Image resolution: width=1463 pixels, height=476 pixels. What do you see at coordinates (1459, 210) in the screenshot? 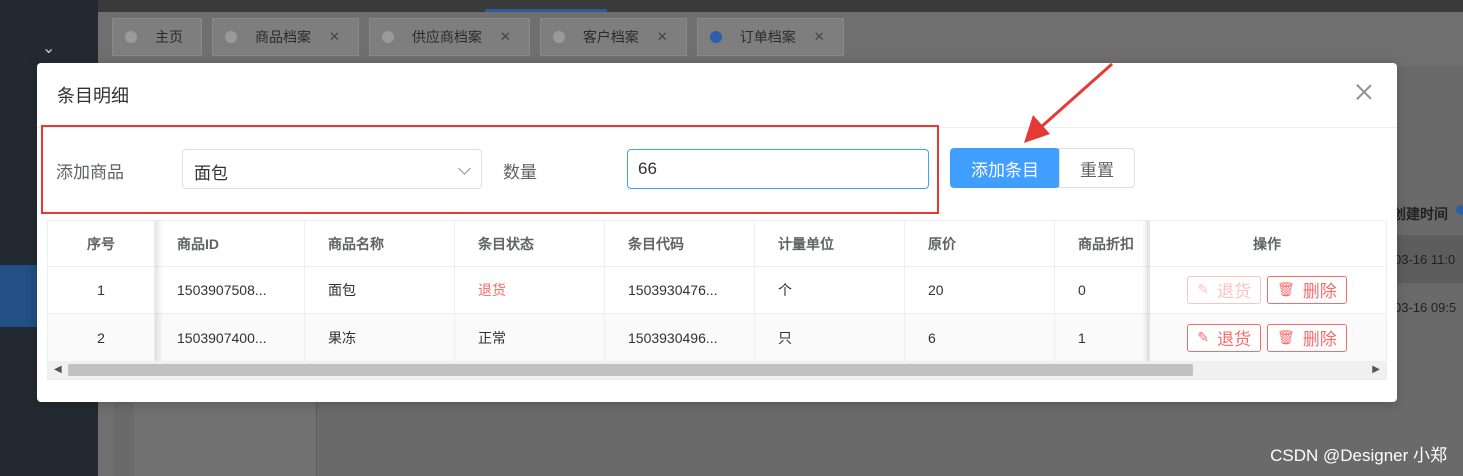
I see `sort-icon` at bounding box center [1459, 210].